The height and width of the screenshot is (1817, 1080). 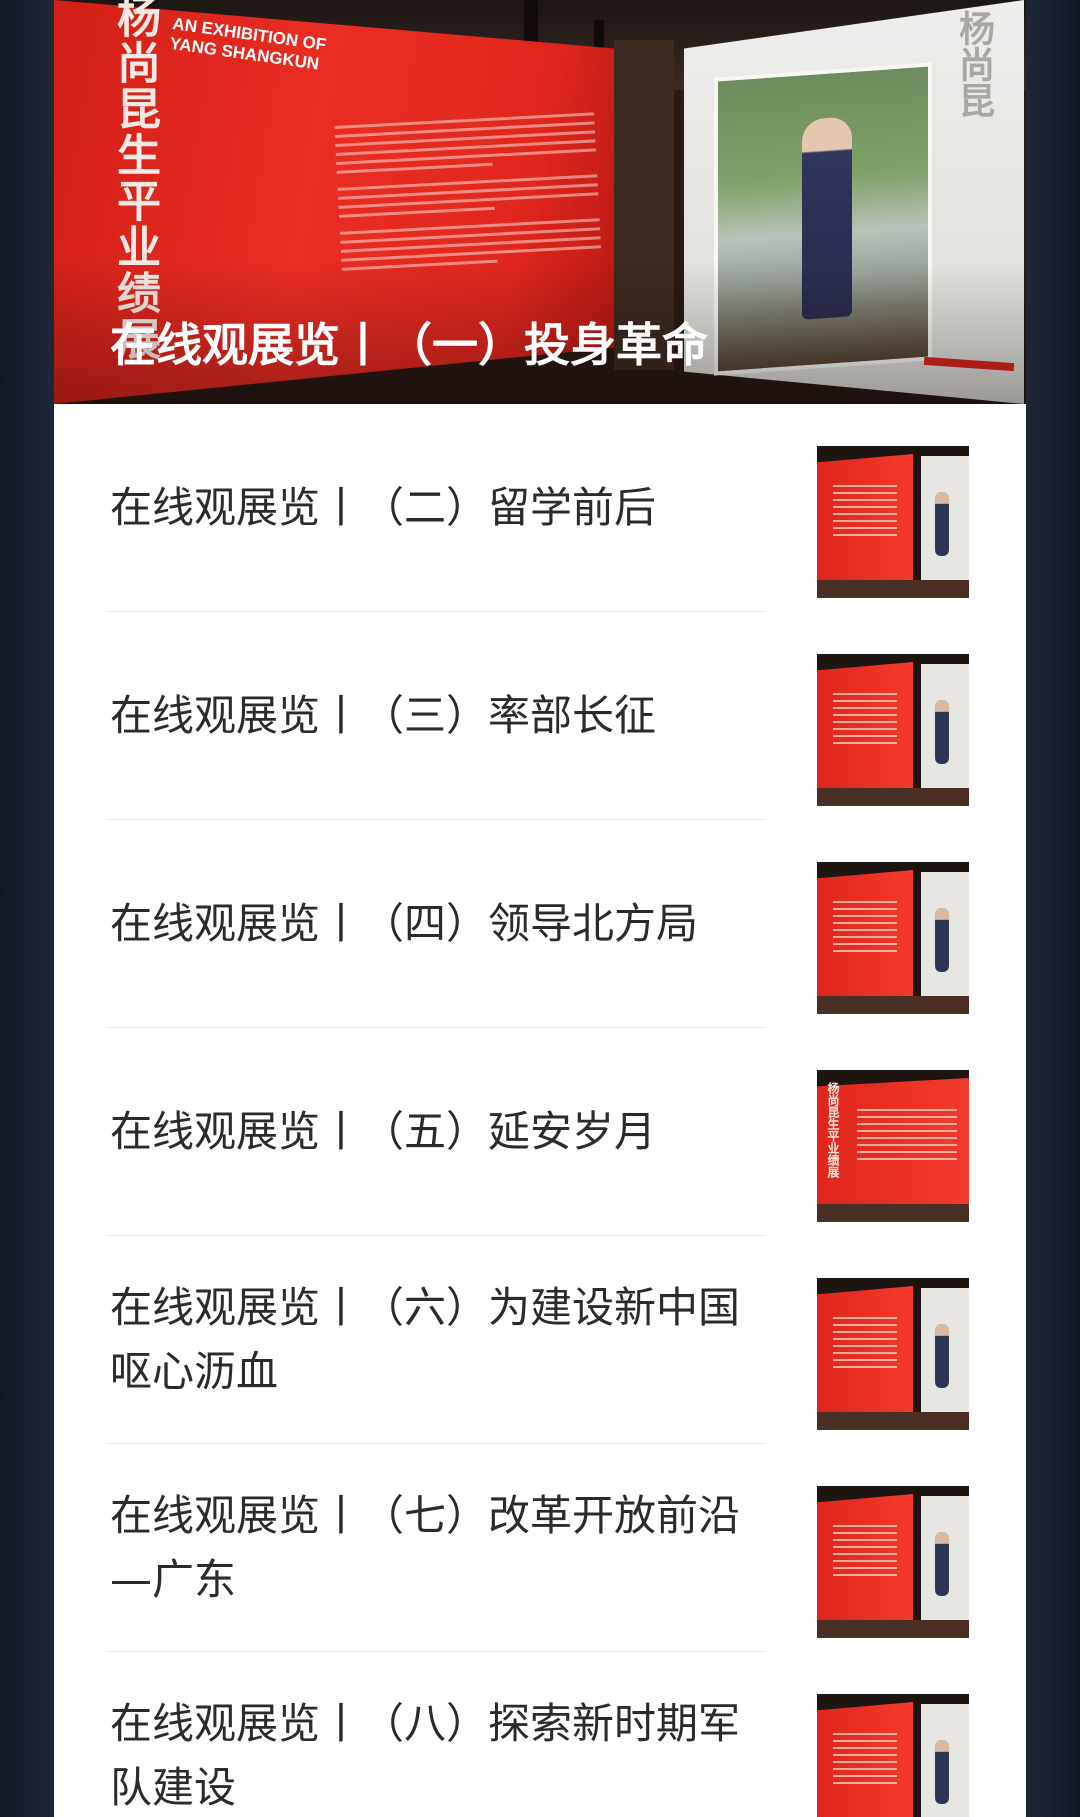 I want to click on hero-panel-vertical-title: 杨尚昆, so click(x=974, y=64).